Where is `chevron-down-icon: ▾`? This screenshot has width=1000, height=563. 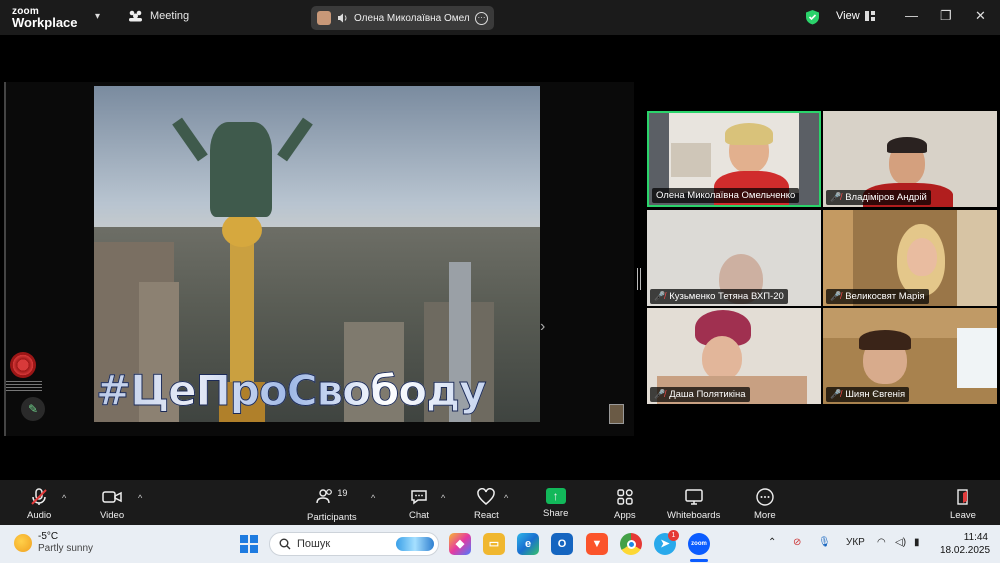
chevron-down-icon: ▾ is located at coordinates (97, 16).